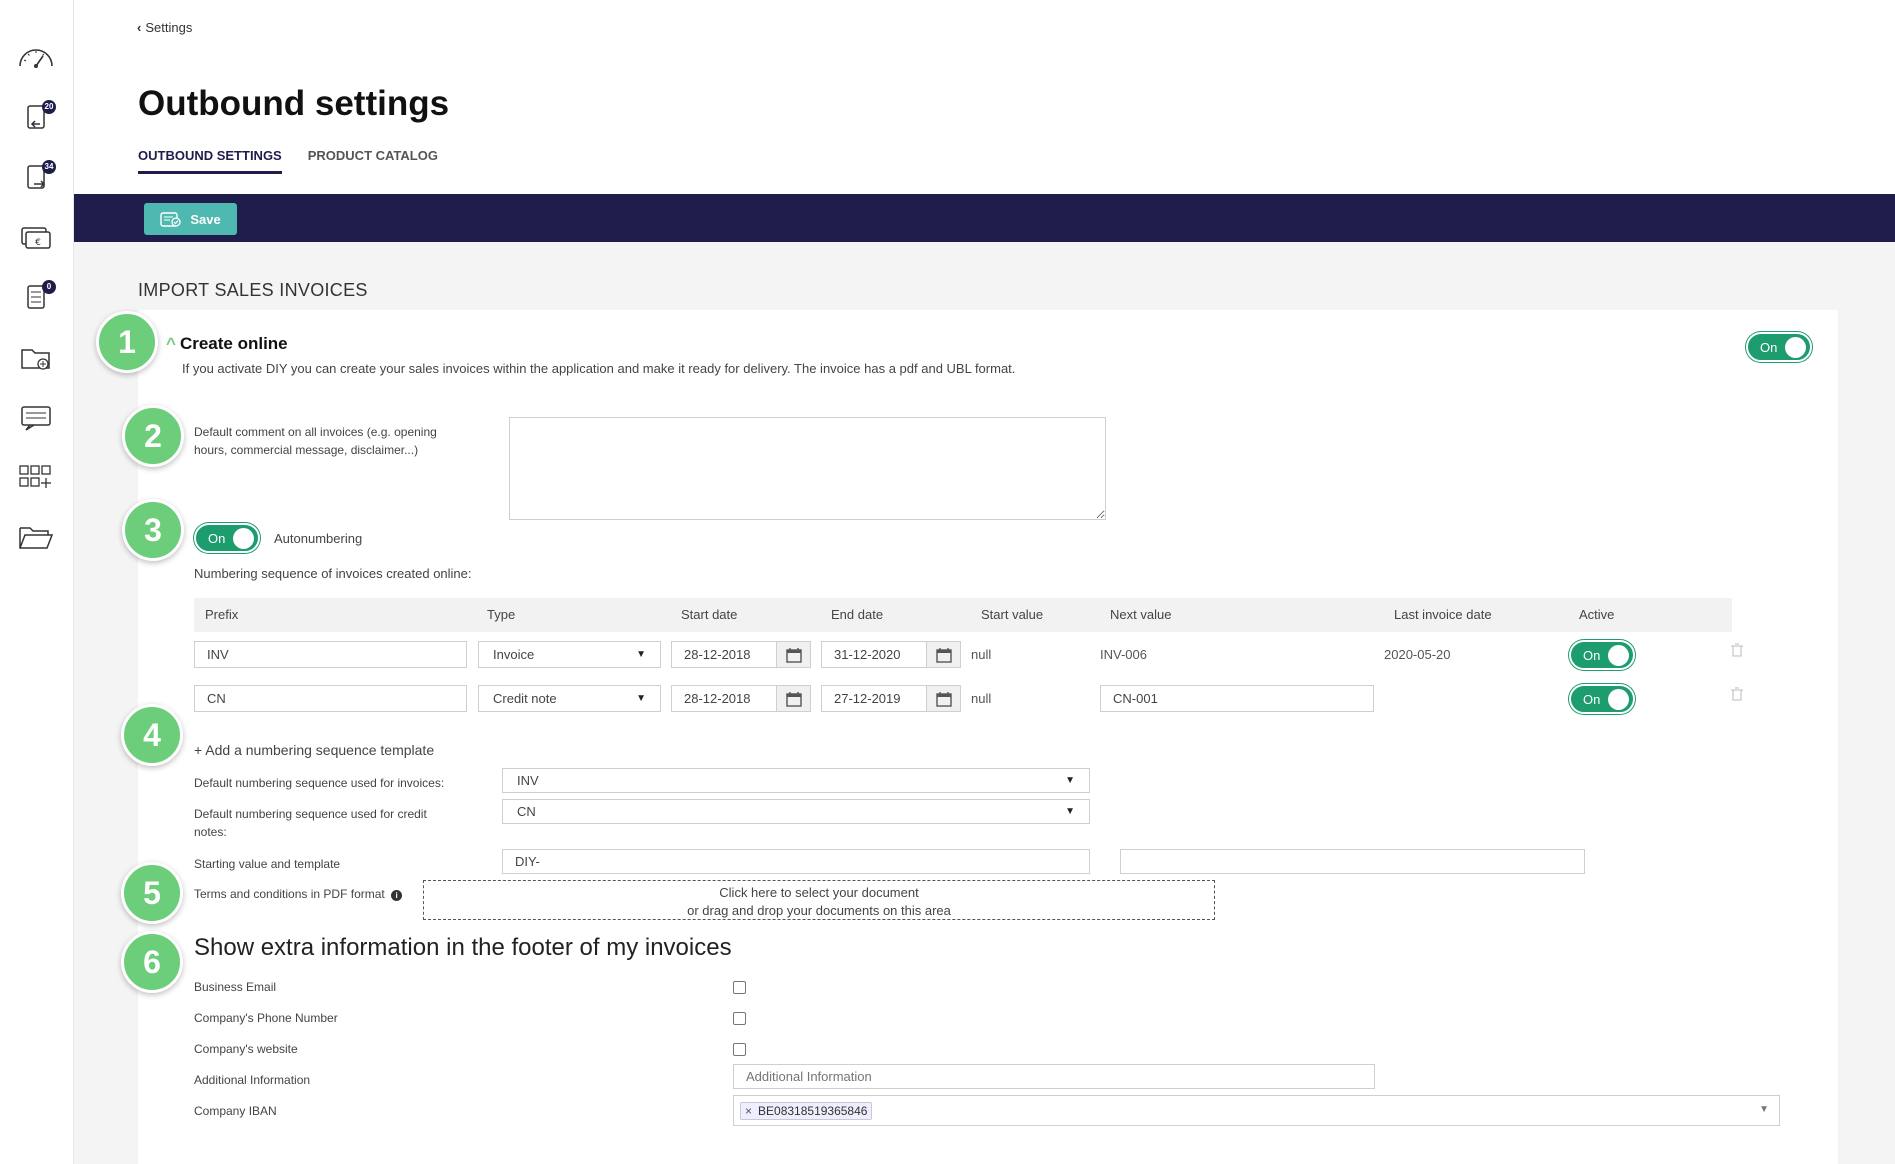 The image size is (1895, 1164). Describe the element at coordinates (1141, 614) in the screenshot. I see `th-next-value: Next value` at that location.